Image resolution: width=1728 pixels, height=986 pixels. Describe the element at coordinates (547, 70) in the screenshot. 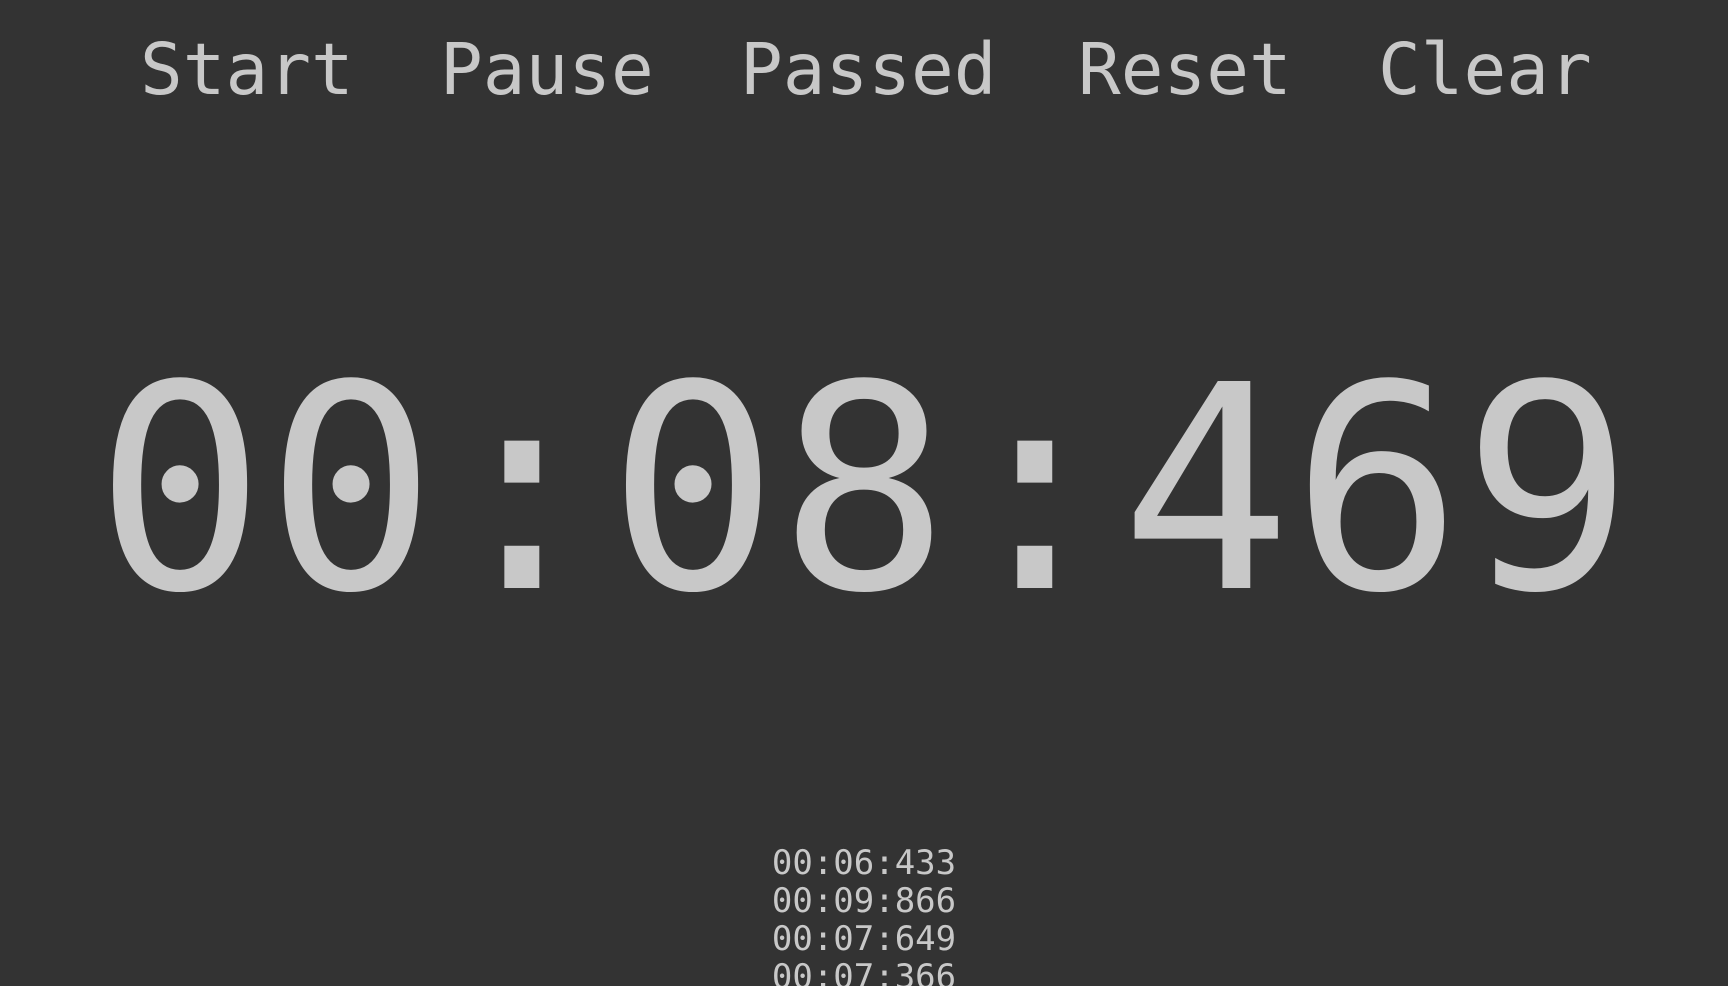

I see `pause-button: Pause` at that location.